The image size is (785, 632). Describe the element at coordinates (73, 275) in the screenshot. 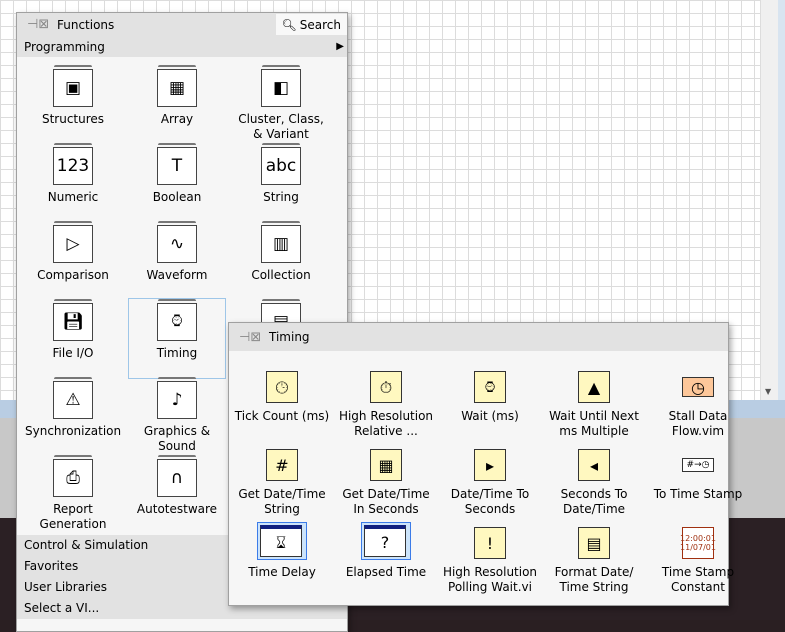

I see `item-label: Comparison` at that location.